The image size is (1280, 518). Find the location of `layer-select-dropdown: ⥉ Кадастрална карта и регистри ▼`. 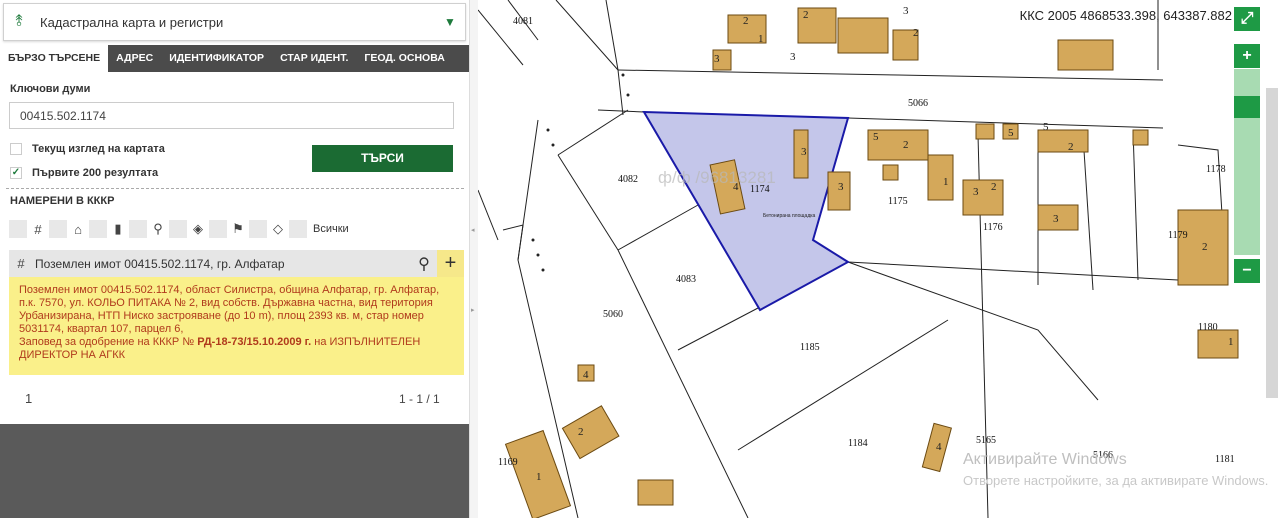

layer-select-dropdown: ⥉ Кадастрална карта и регистри ▼ is located at coordinates (234, 22).